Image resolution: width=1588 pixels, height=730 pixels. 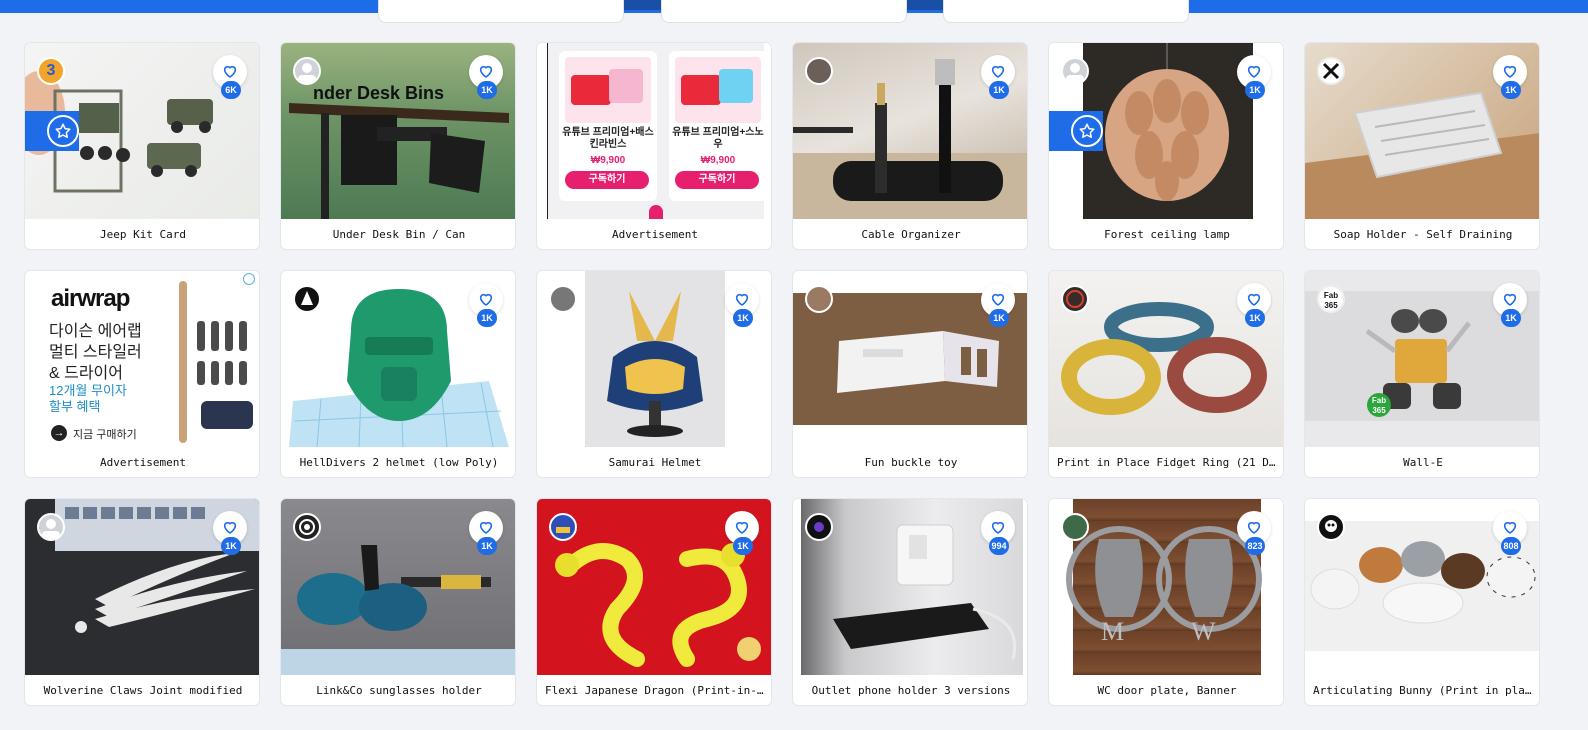 What do you see at coordinates (398, 146) in the screenshot?
I see `model-card: nder Desk Bins 1K Under Desk Bin / Can` at bounding box center [398, 146].